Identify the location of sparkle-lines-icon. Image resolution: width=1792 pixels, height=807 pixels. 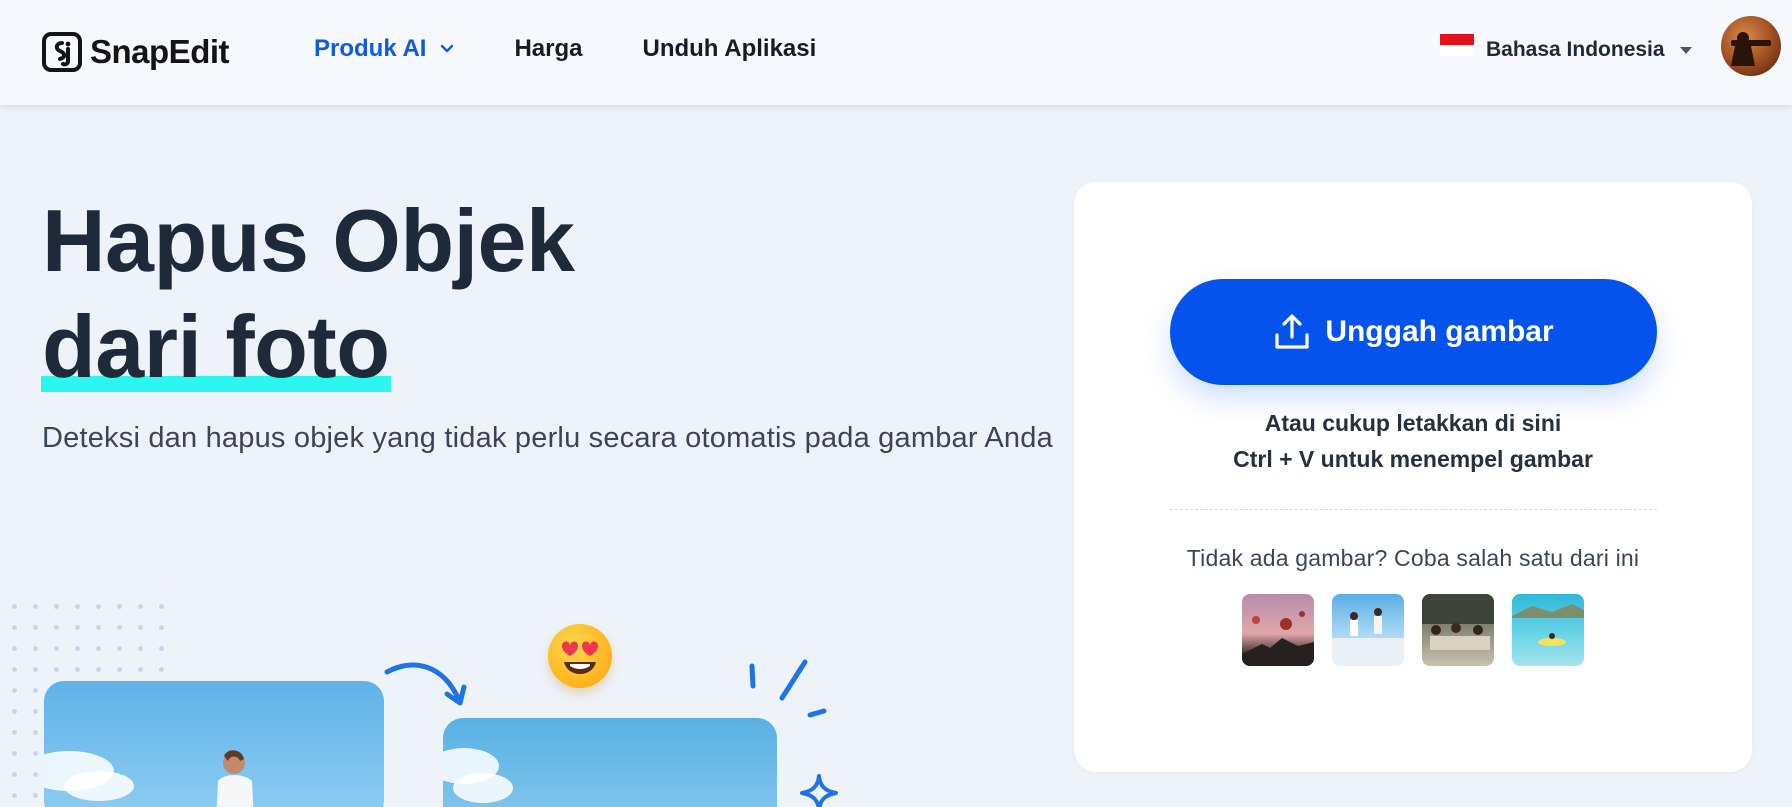
(788, 688).